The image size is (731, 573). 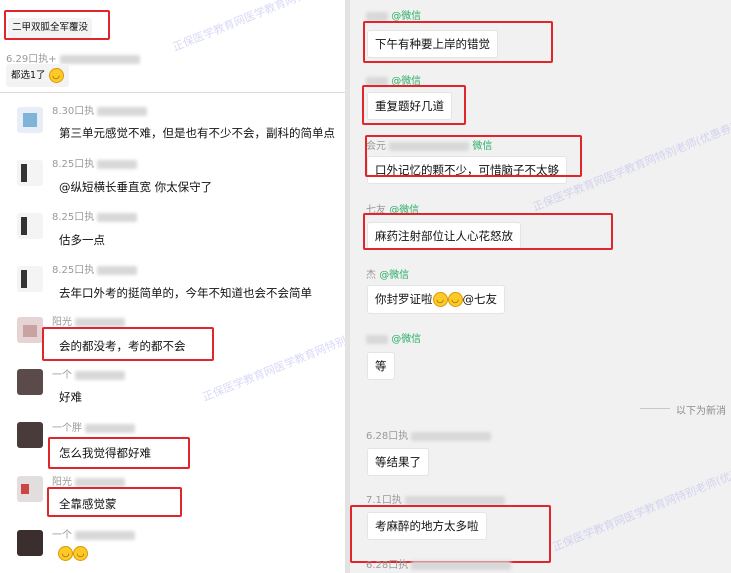 What do you see at coordinates (436, 498) in the screenshot?
I see `message-meta: 7.1口执` at bounding box center [436, 498].